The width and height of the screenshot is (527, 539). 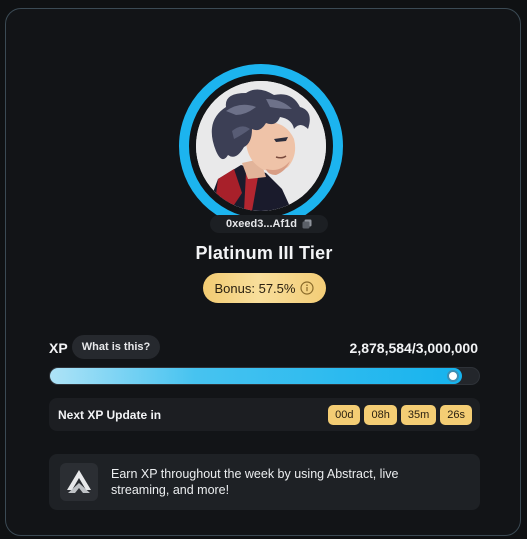 What do you see at coordinates (58, 348) in the screenshot?
I see `xp-label: XP` at bounding box center [58, 348].